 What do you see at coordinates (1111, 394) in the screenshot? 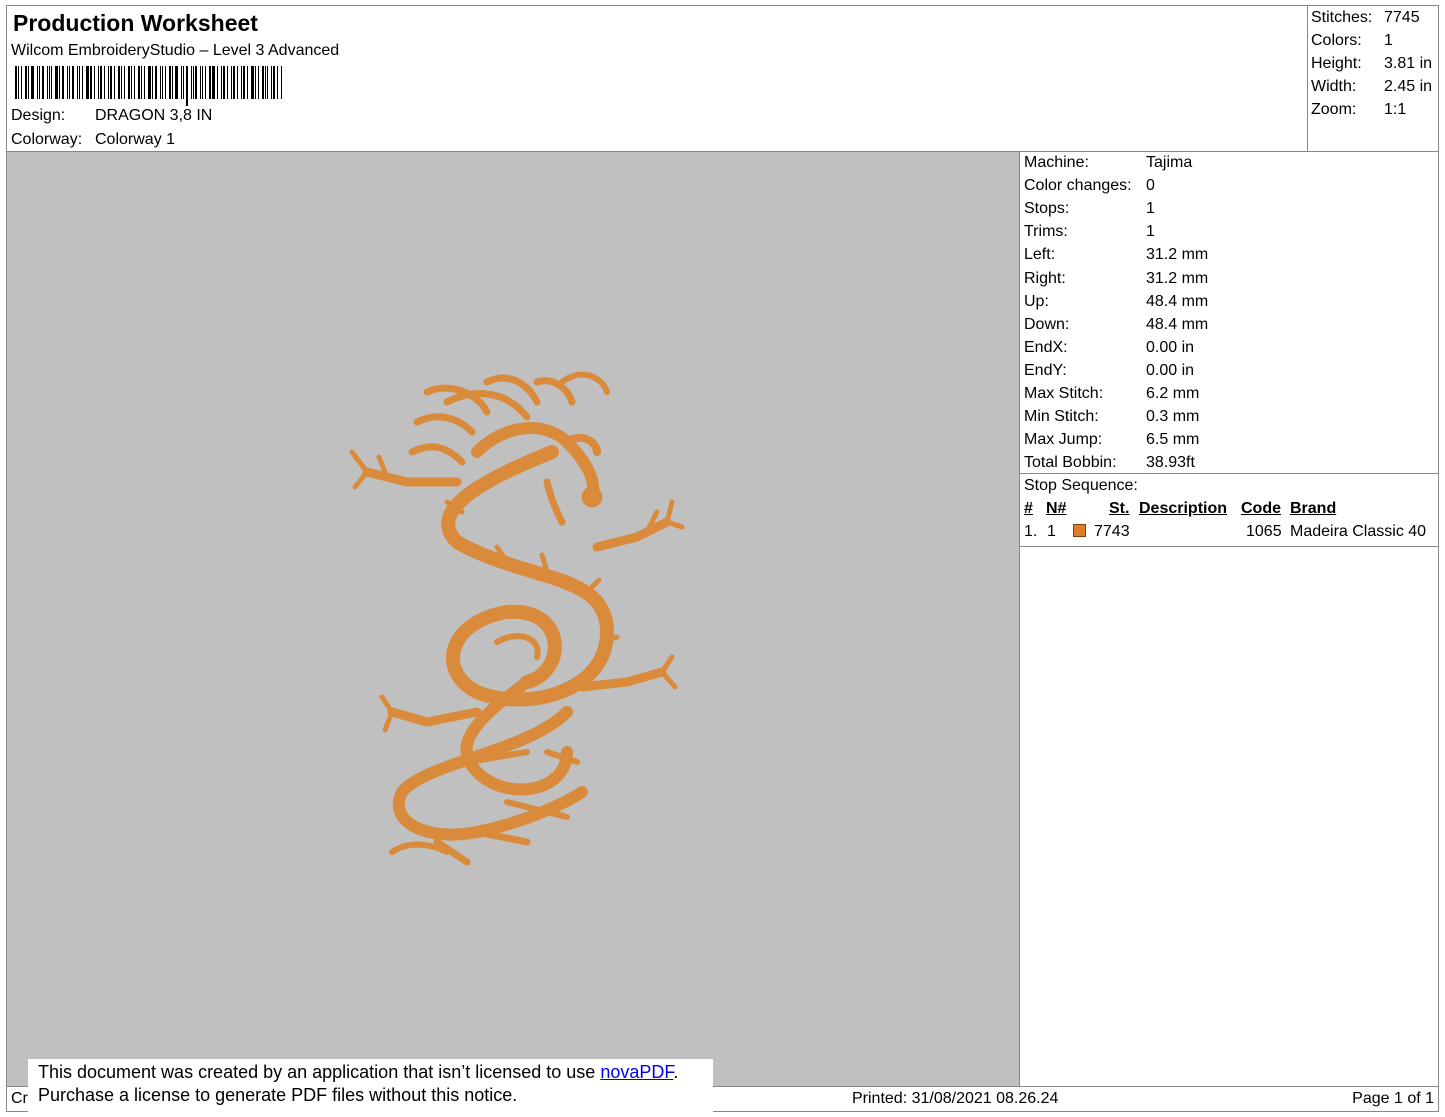
I see `machine-stat-row: Max Stitch: 6.2 mm` at bounding box center [1111, 394].